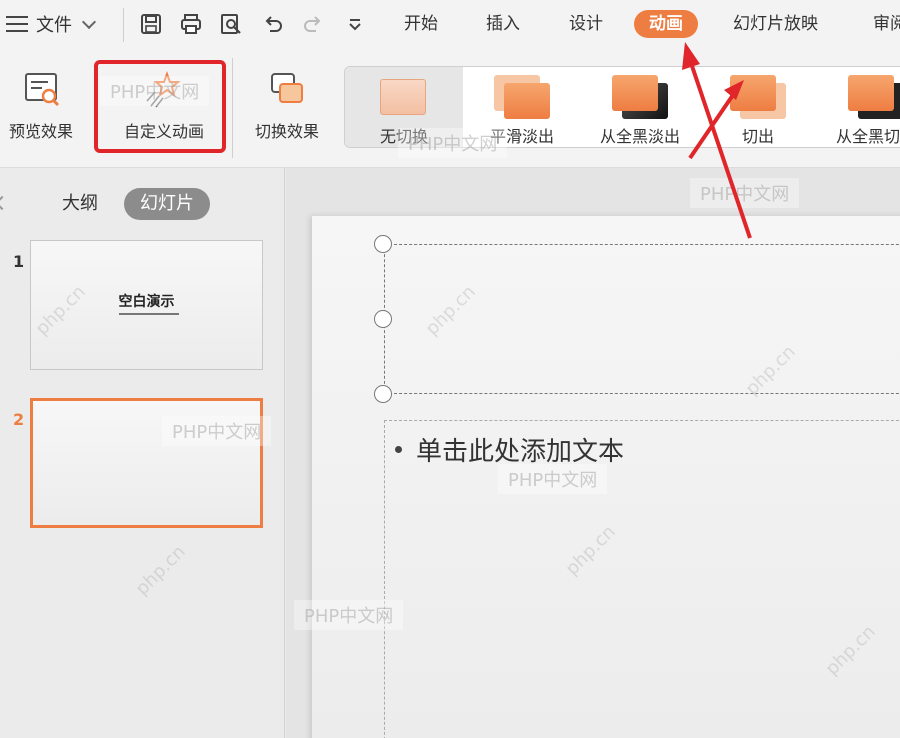 This screenshot has width=900, height=738. Describe the element at coordinates (666, 24) in the screenshot. I see `tab-animation: 动画` at that location.